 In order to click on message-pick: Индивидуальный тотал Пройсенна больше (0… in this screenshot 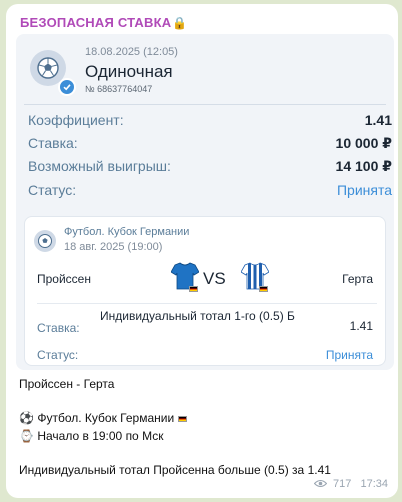, I will do `click(175, 470)`.